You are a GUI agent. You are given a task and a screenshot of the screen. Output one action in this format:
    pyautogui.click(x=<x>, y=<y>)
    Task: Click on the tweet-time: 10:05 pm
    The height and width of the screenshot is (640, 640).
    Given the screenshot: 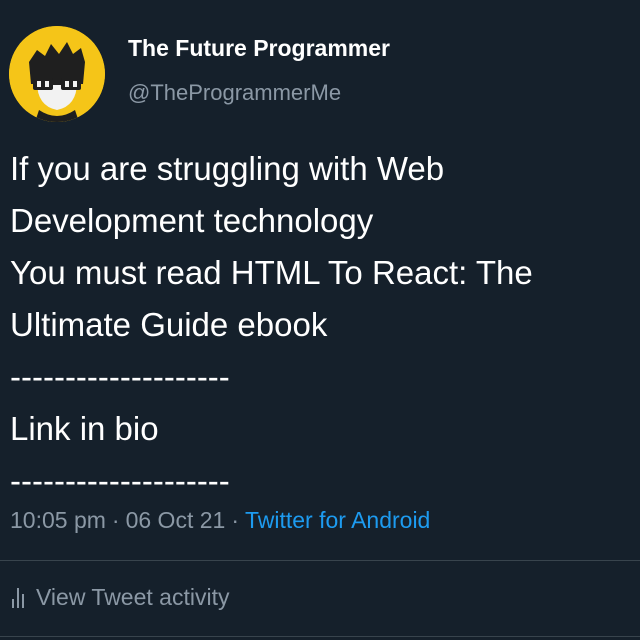 What is the action you would take?
    pyautogui.click(x=58, y=520)
    